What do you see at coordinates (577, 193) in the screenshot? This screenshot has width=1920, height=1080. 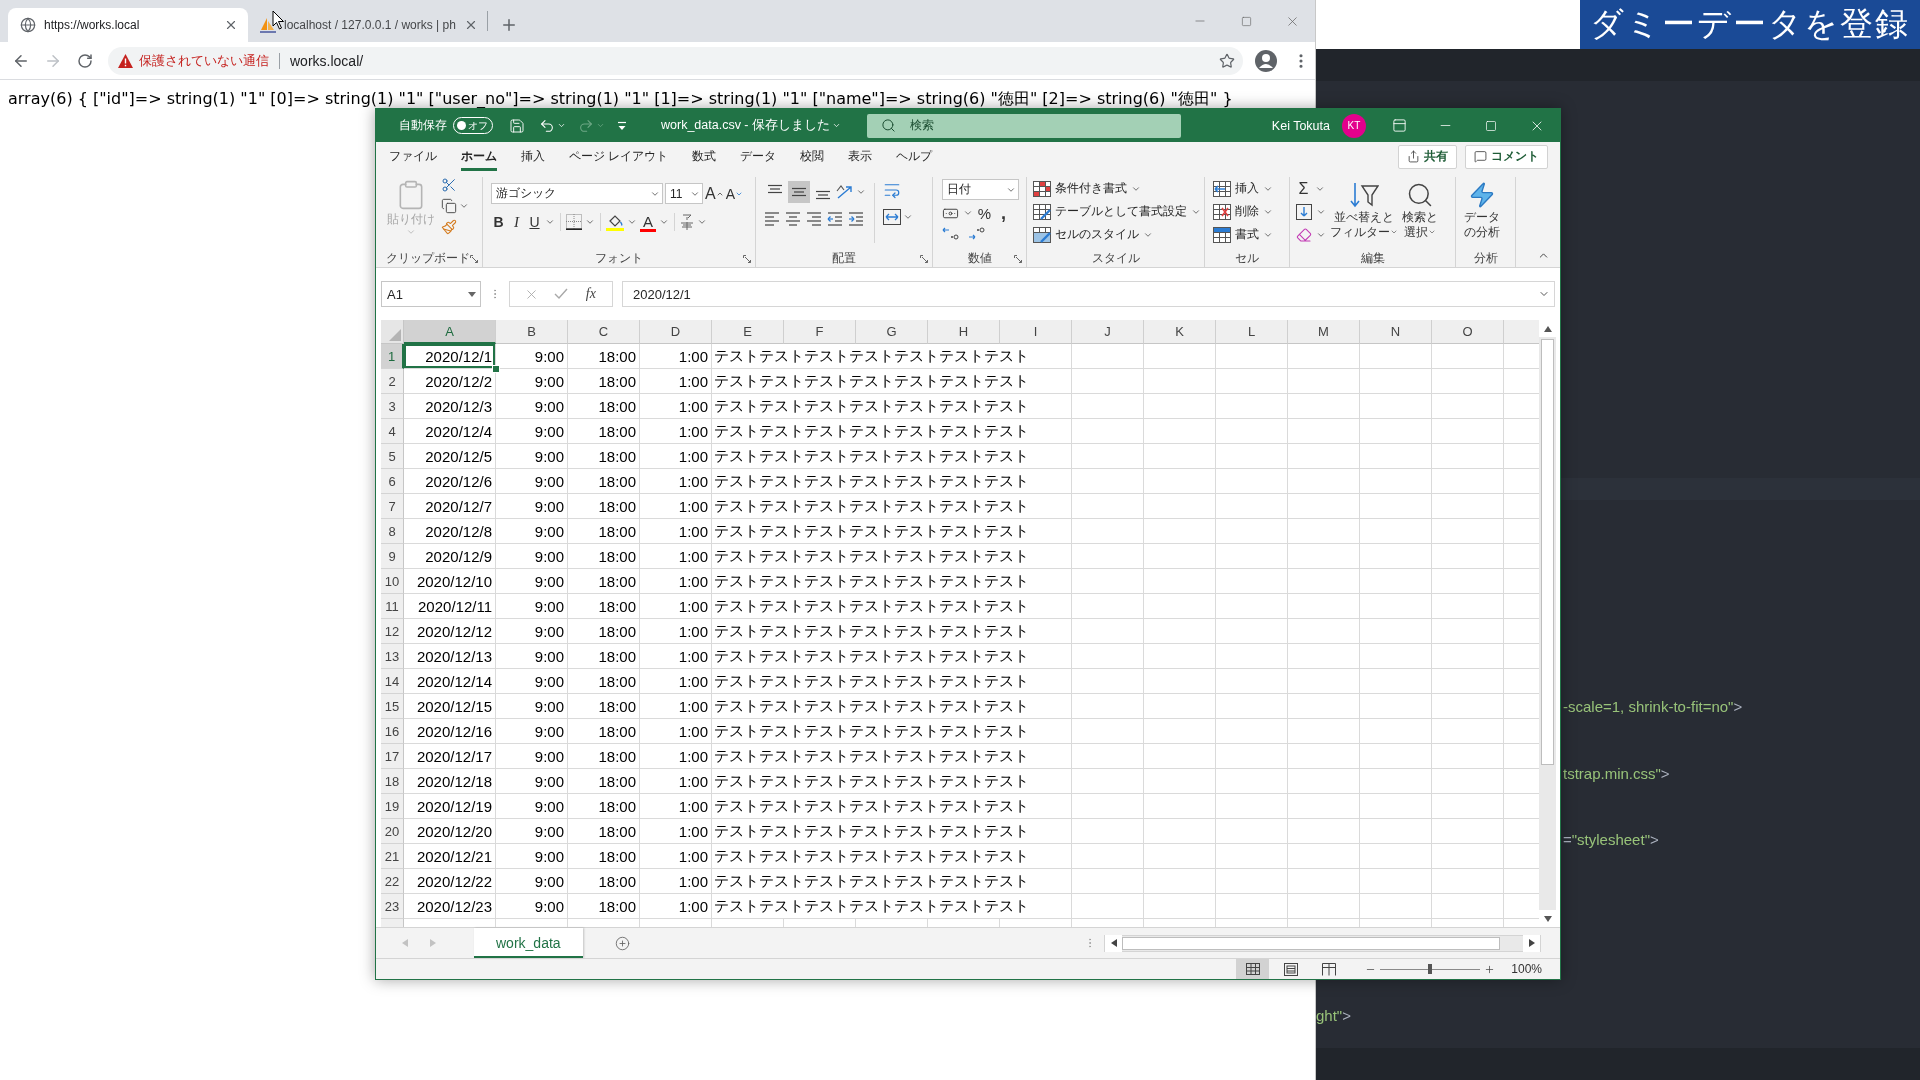 I see `font-name-select: 游ゴシック` at bounding box center [577, 193].